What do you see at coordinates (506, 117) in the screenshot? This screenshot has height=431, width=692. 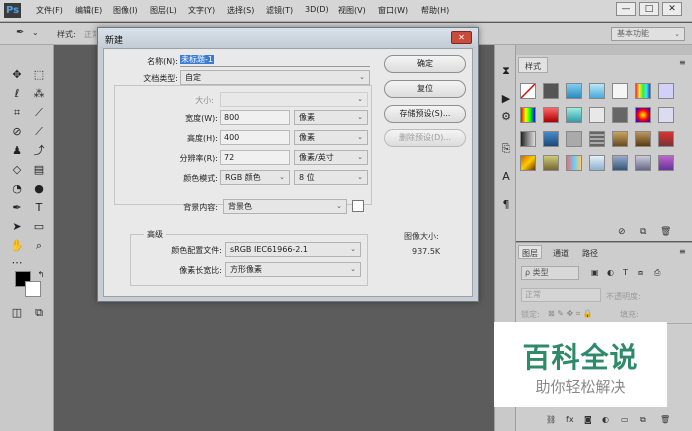 I see `properties-panel-icon: ⚙` at bounding box center [506, 117].